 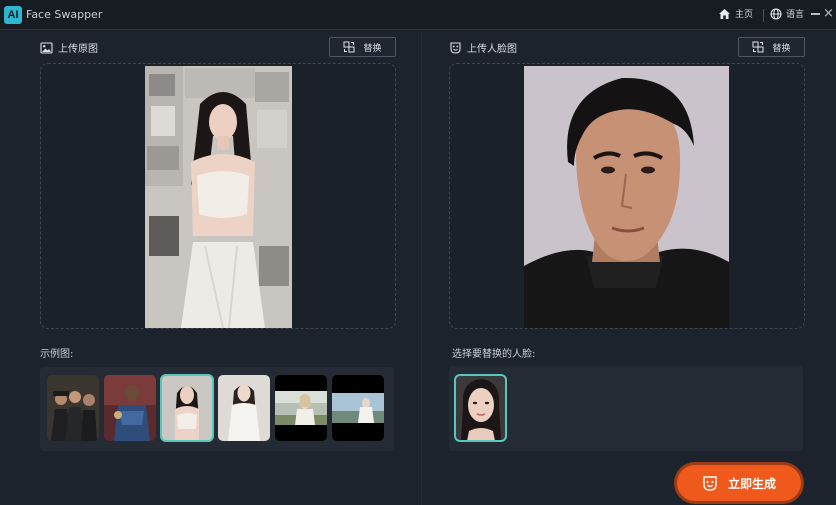 What do you see at coordinates (418, 15) in the screenshot?
I see `title-bar: AI Face Swapper 主页 语言 ×` at bounding box center [418, 15].